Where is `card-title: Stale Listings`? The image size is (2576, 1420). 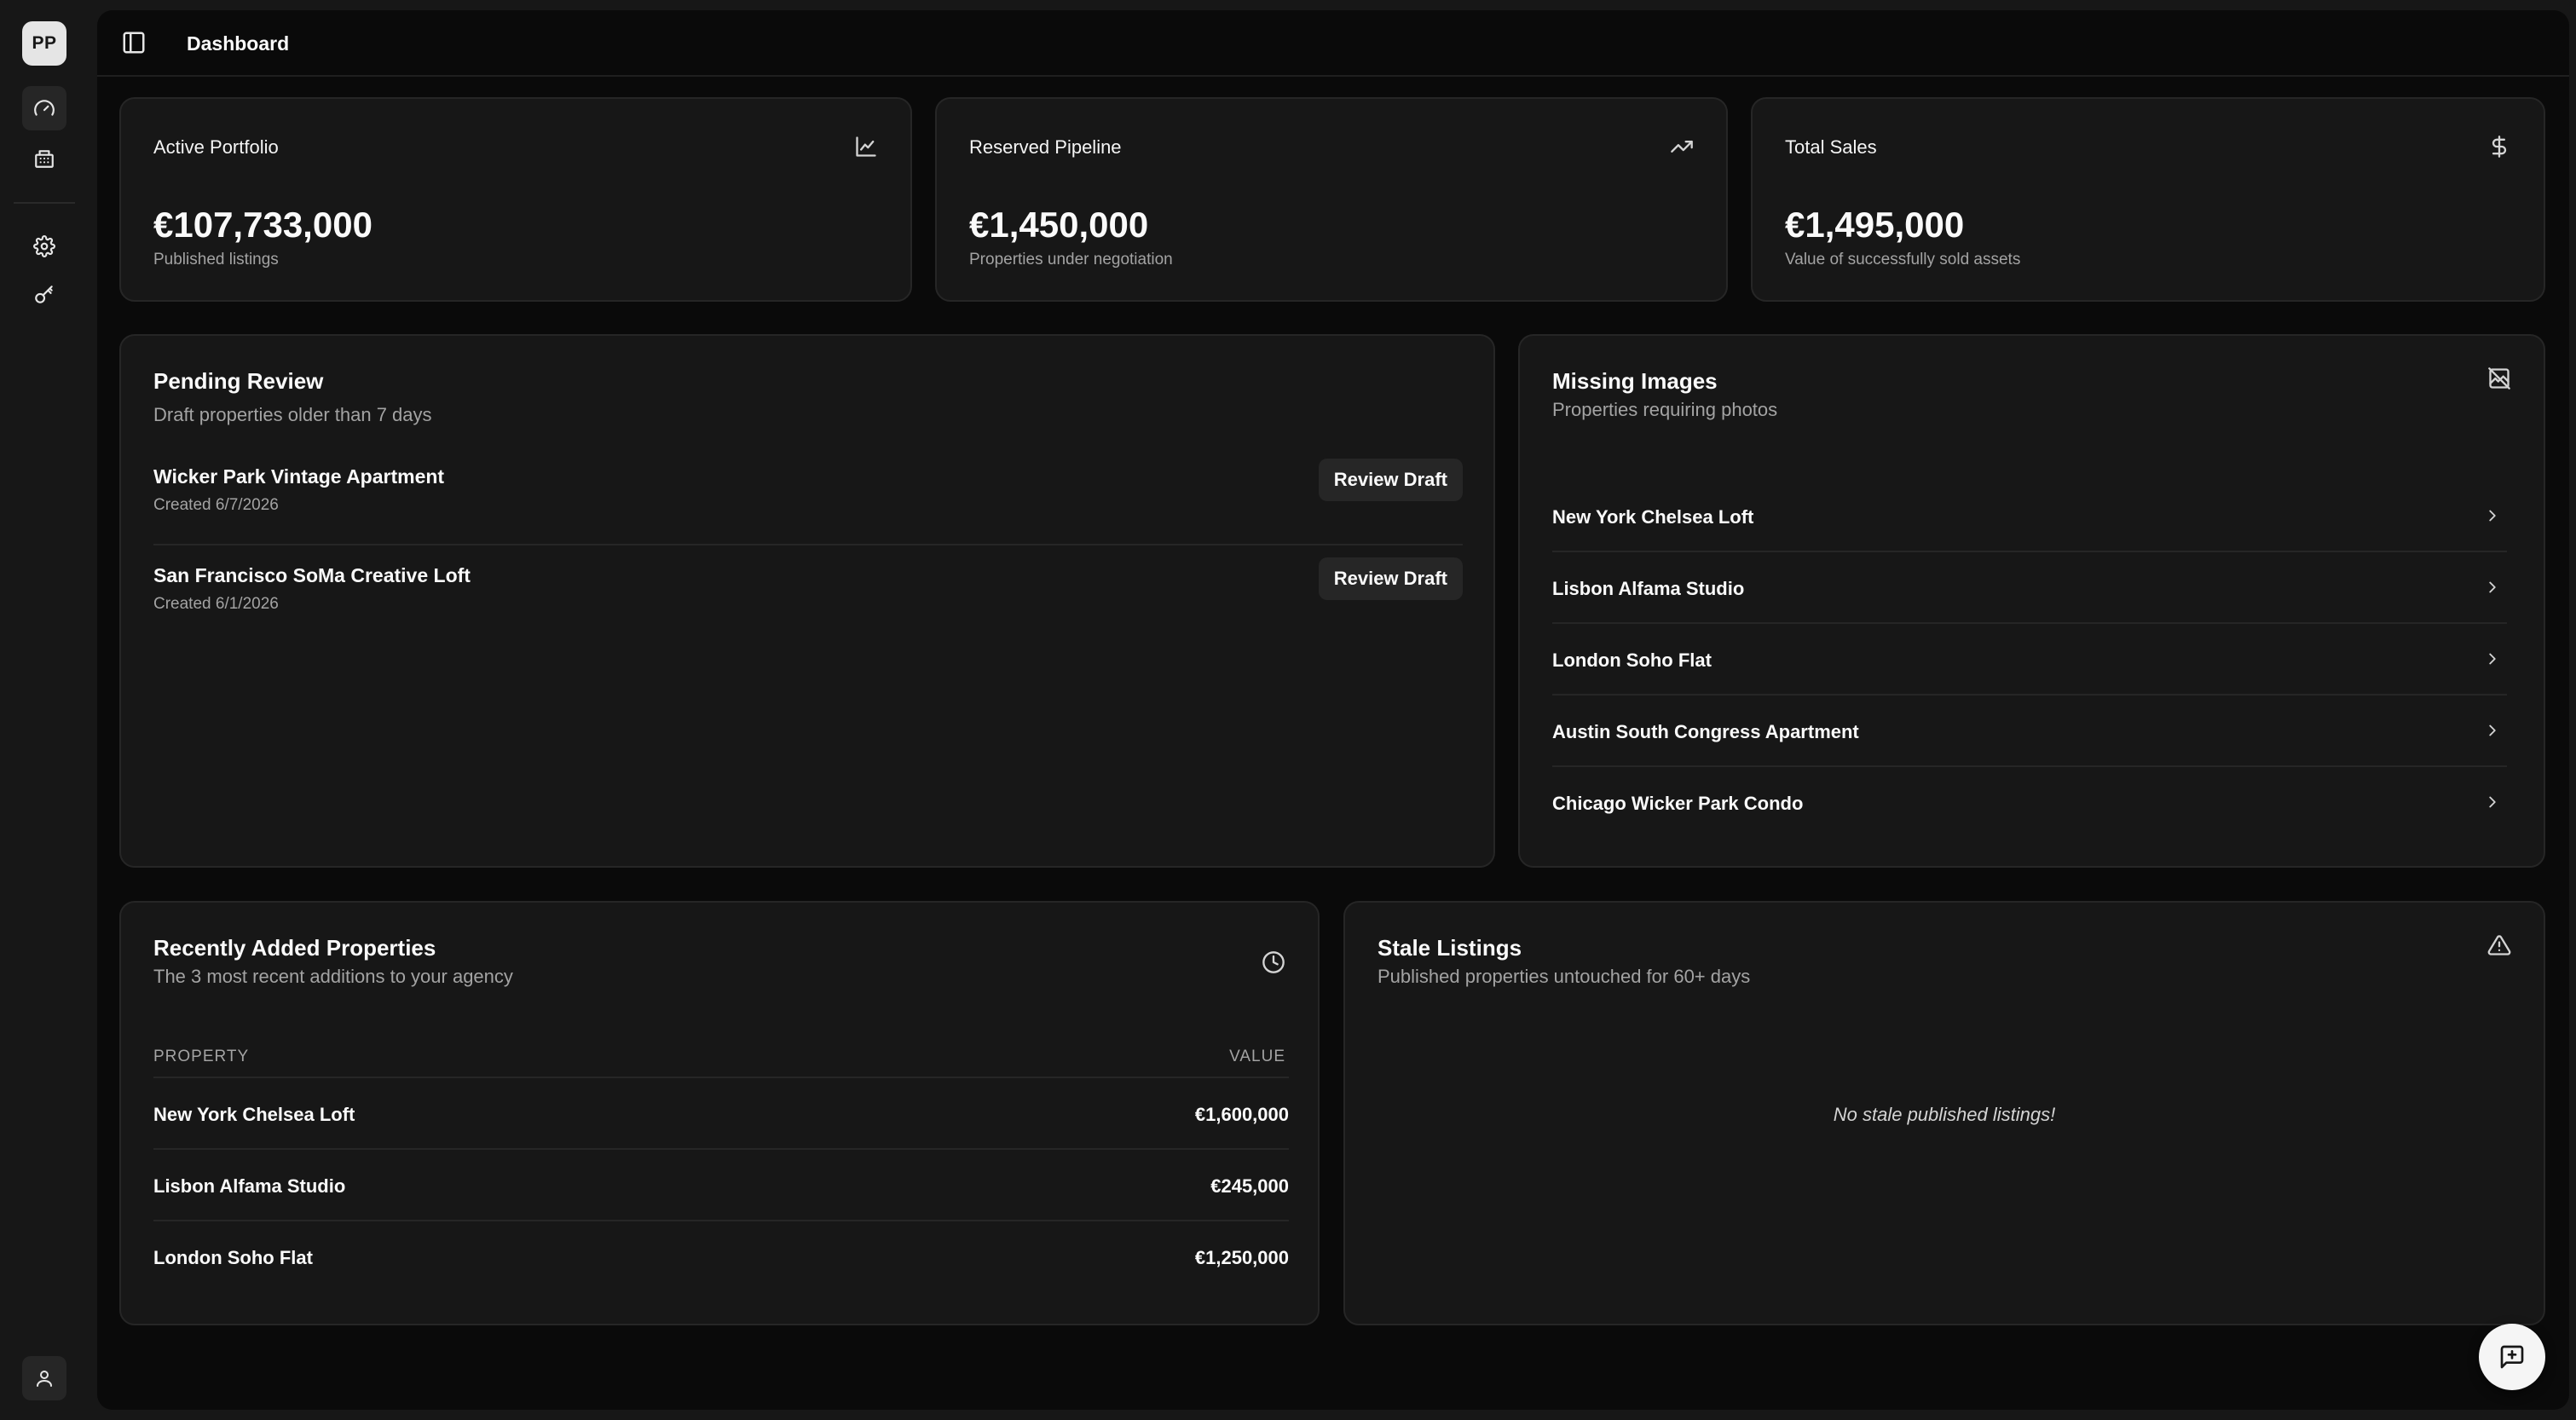 card-title: Stale Listings is located at coordinates (1450, 948).